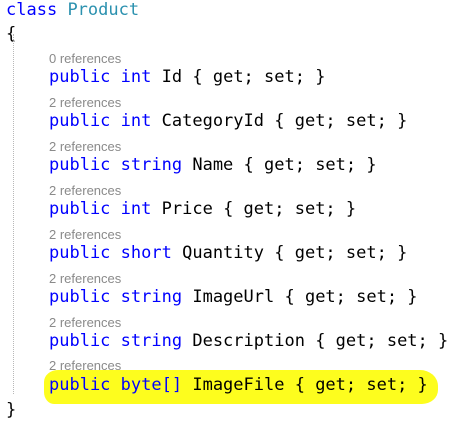  I want to click on type-keyword: byte[], so click(151, 385).